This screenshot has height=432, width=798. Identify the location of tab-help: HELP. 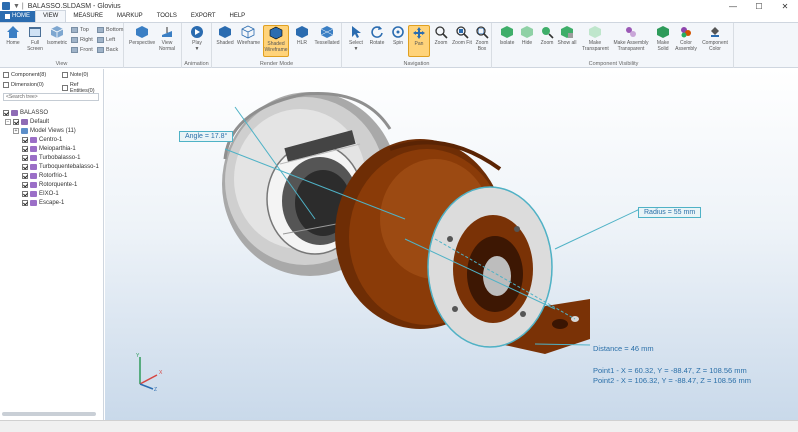
(237, 16).